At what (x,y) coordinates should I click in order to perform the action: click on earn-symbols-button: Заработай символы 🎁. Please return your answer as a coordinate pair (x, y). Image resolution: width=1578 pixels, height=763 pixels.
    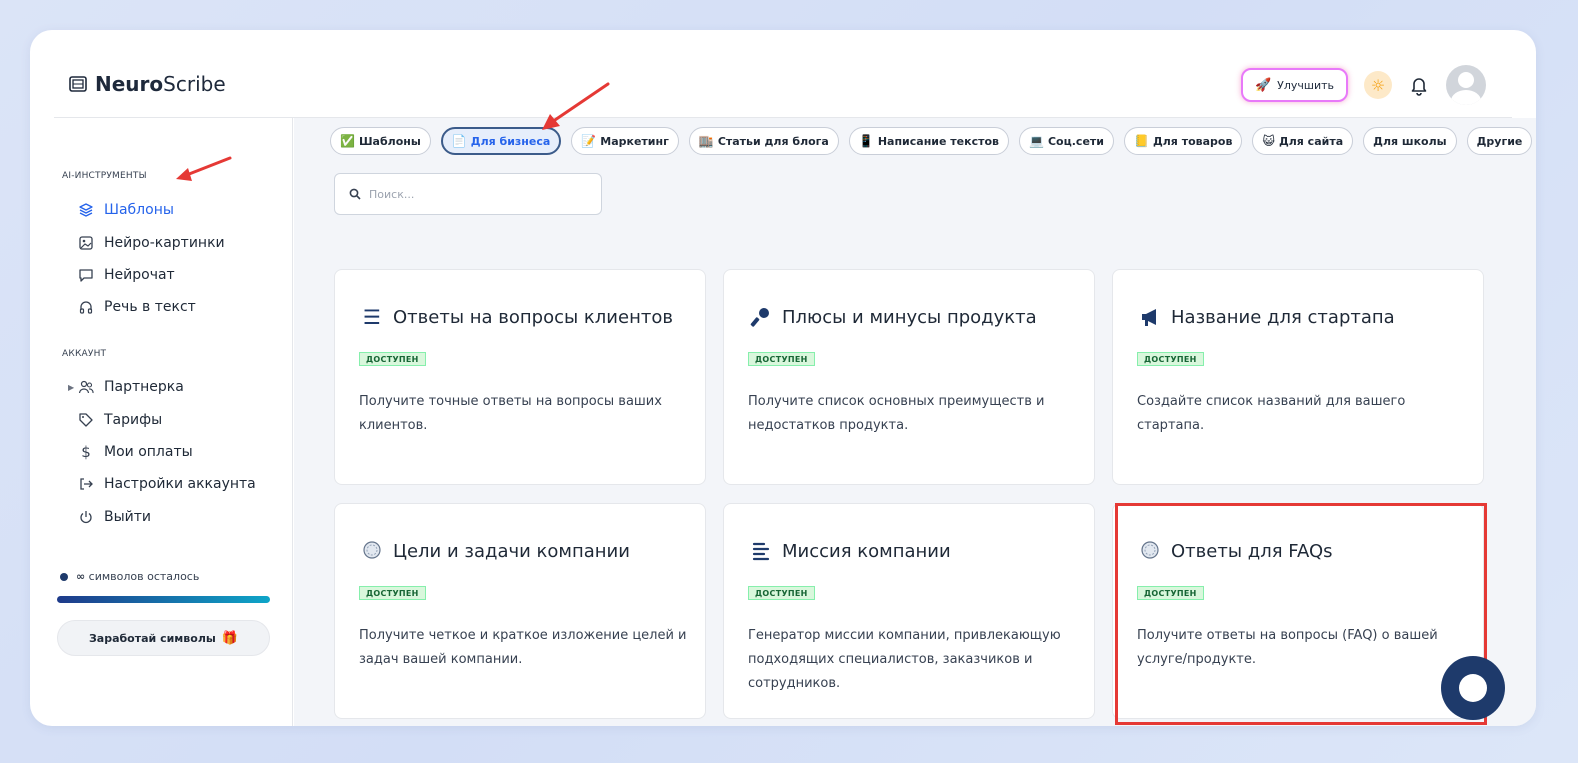
    Looking at the image, I should click on (163, 638).